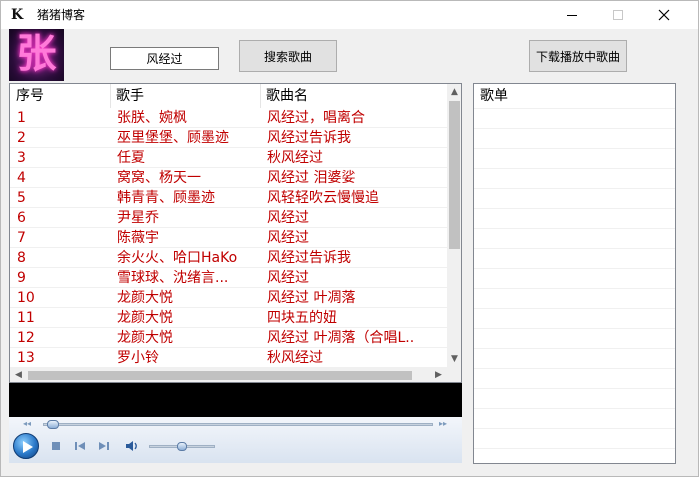  What do you see at coordinates (173, 138) in the screenshot?
I see `cell-singer: 巫里堡堡、顾墨迹` at bounding box center [173, 138].